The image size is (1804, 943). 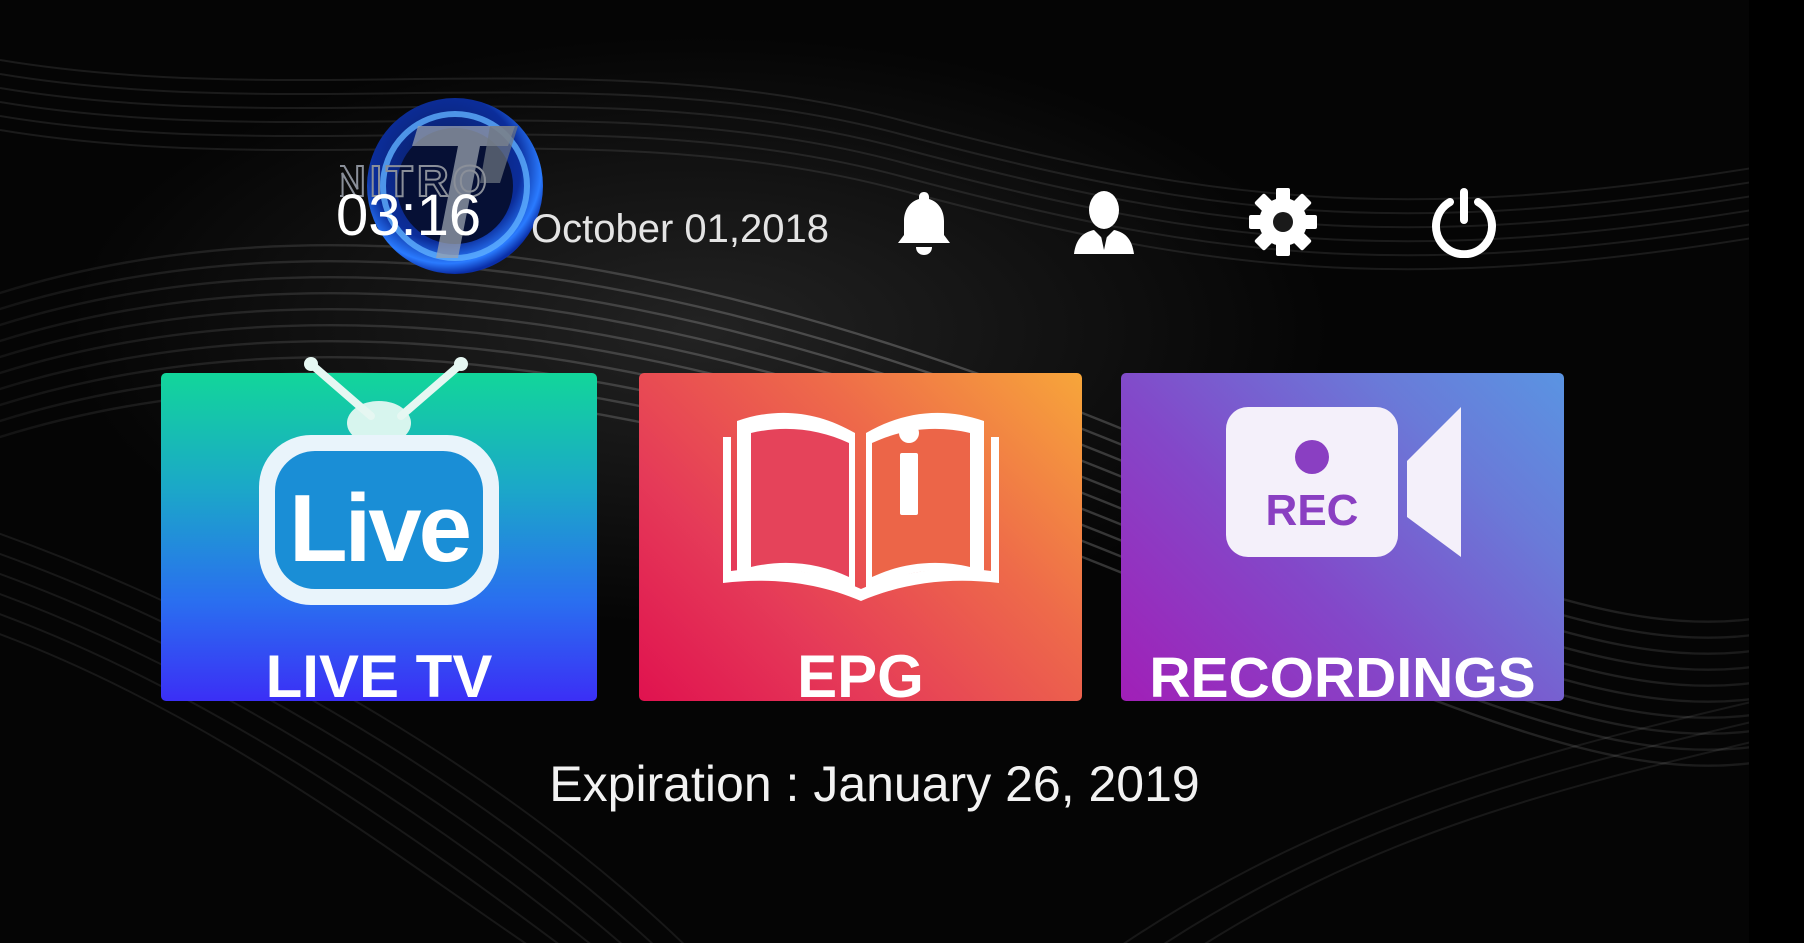 I want to click on power-button, so click(x=1464, y=222).